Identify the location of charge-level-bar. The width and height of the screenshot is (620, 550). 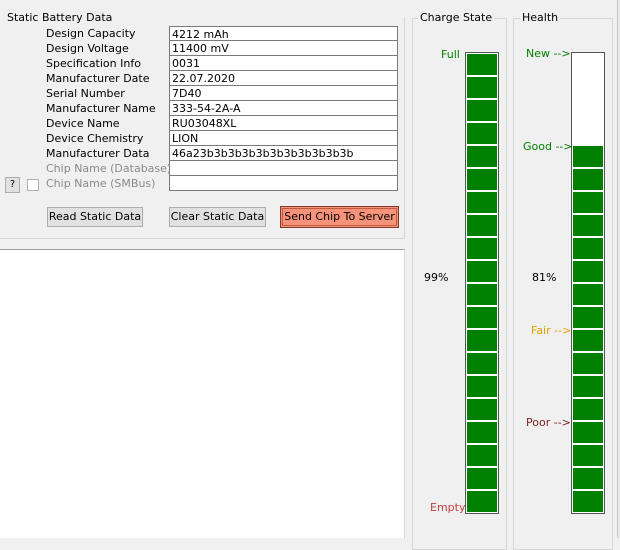
(482, 283).